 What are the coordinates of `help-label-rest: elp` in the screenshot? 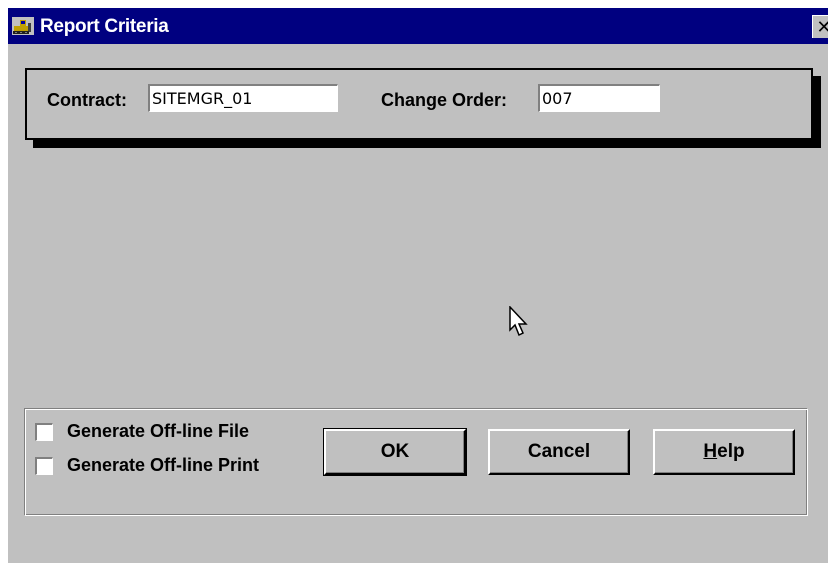 It's located at (731, 451).